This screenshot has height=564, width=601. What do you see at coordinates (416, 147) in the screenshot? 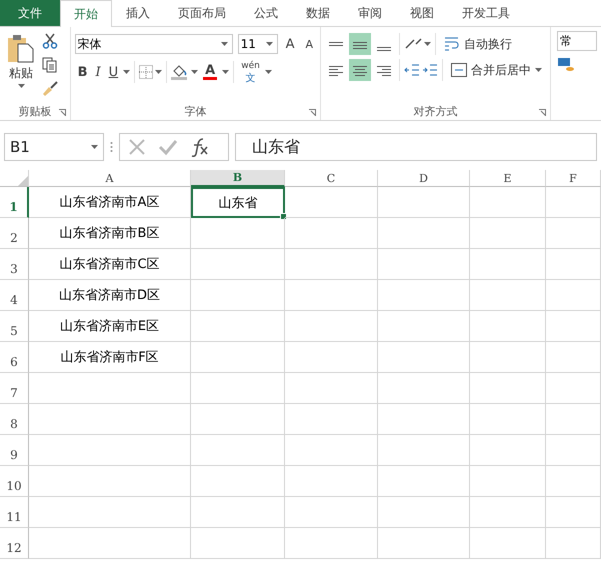
I see `formula-input: 山东省` at bounding box center [416, 147].